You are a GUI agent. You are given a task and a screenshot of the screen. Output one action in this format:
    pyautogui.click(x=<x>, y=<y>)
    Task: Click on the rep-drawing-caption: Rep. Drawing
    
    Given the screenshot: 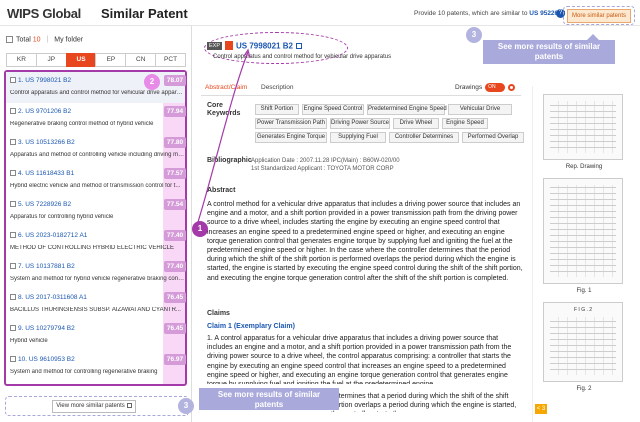 What is the action you would take?
    pyautogui.click(x=584, y=167)
    